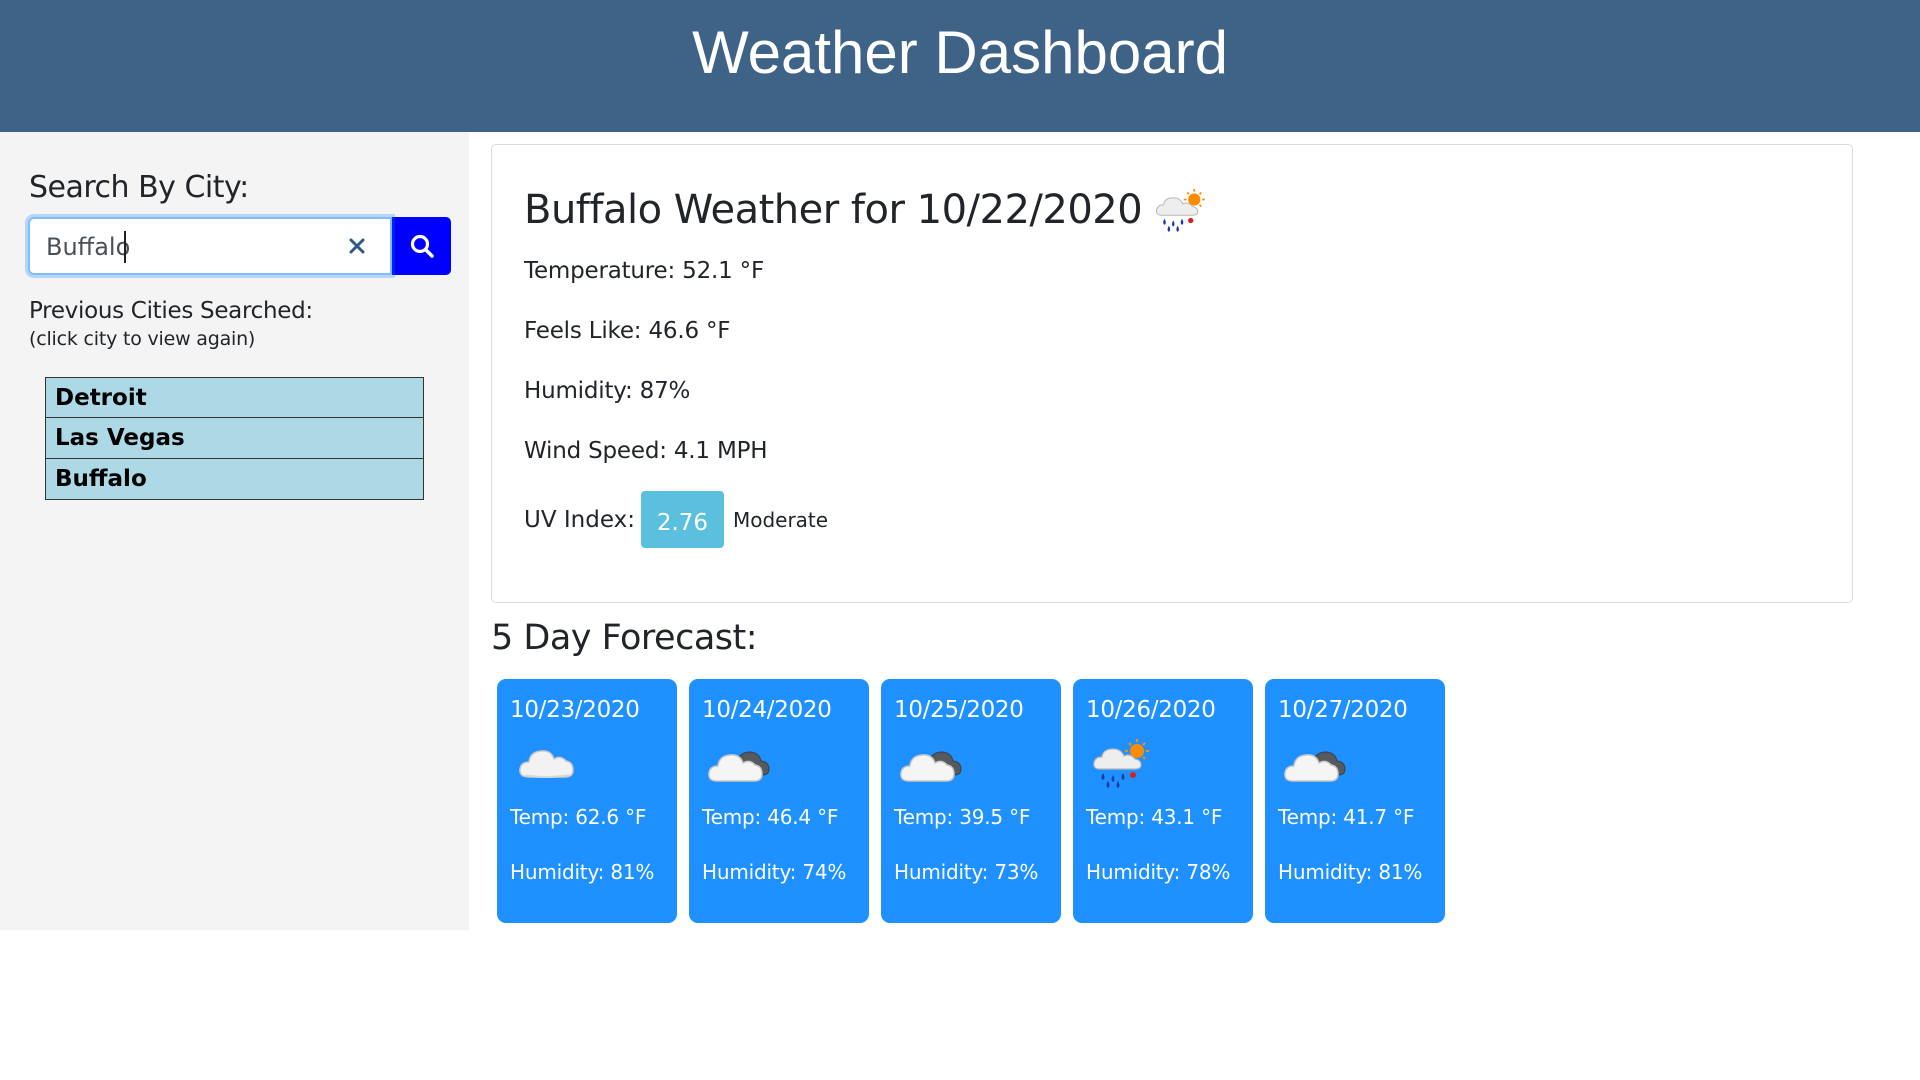 The image size is (1920, 1080). Describe the element at coordinates (646, 451) in the screenshot. I see `wind-speed-value: Wind Speed: 4.1 MPH` at that location.